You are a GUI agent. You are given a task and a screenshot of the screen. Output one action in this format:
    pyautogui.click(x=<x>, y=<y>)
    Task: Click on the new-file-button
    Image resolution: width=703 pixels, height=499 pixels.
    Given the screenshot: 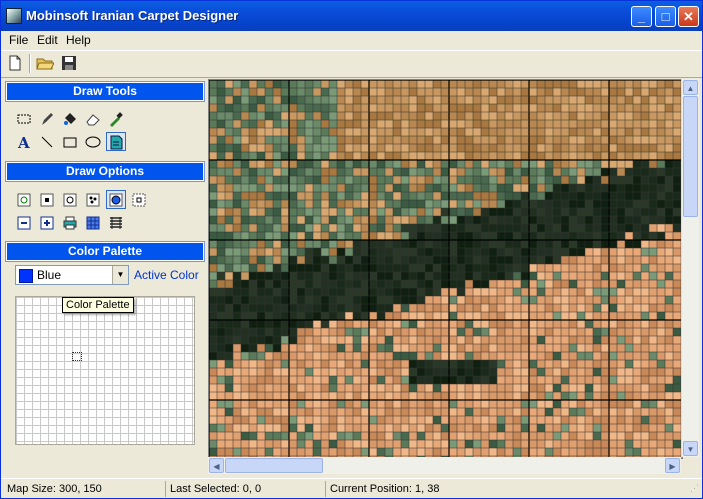 What is the action you would take?
    pyautogui.click(x=15, y=63)
    